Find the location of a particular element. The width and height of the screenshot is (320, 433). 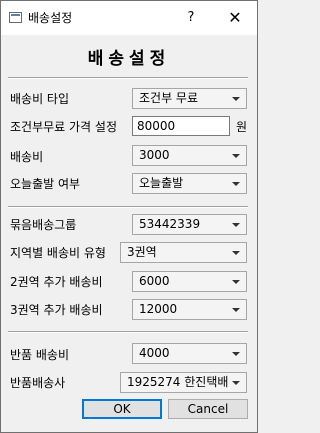

return-fee-value: 4000 is located at coordinates (154, 353).